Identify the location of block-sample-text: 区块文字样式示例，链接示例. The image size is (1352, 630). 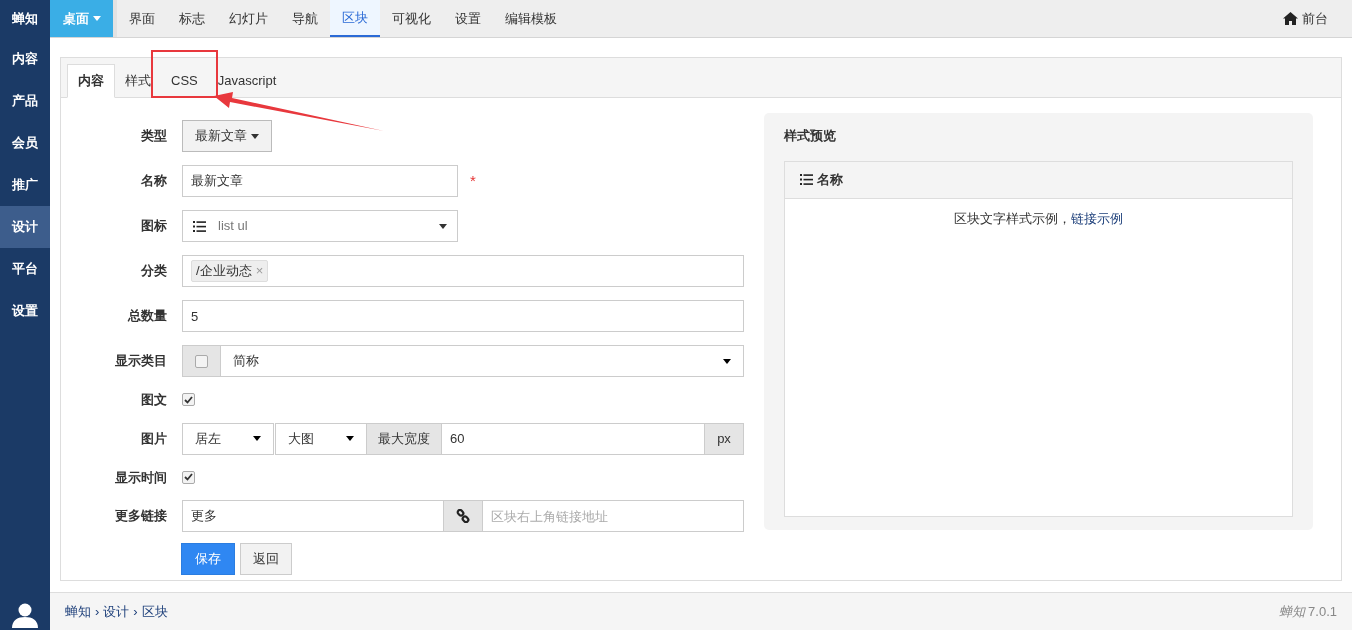
(1038, 218).